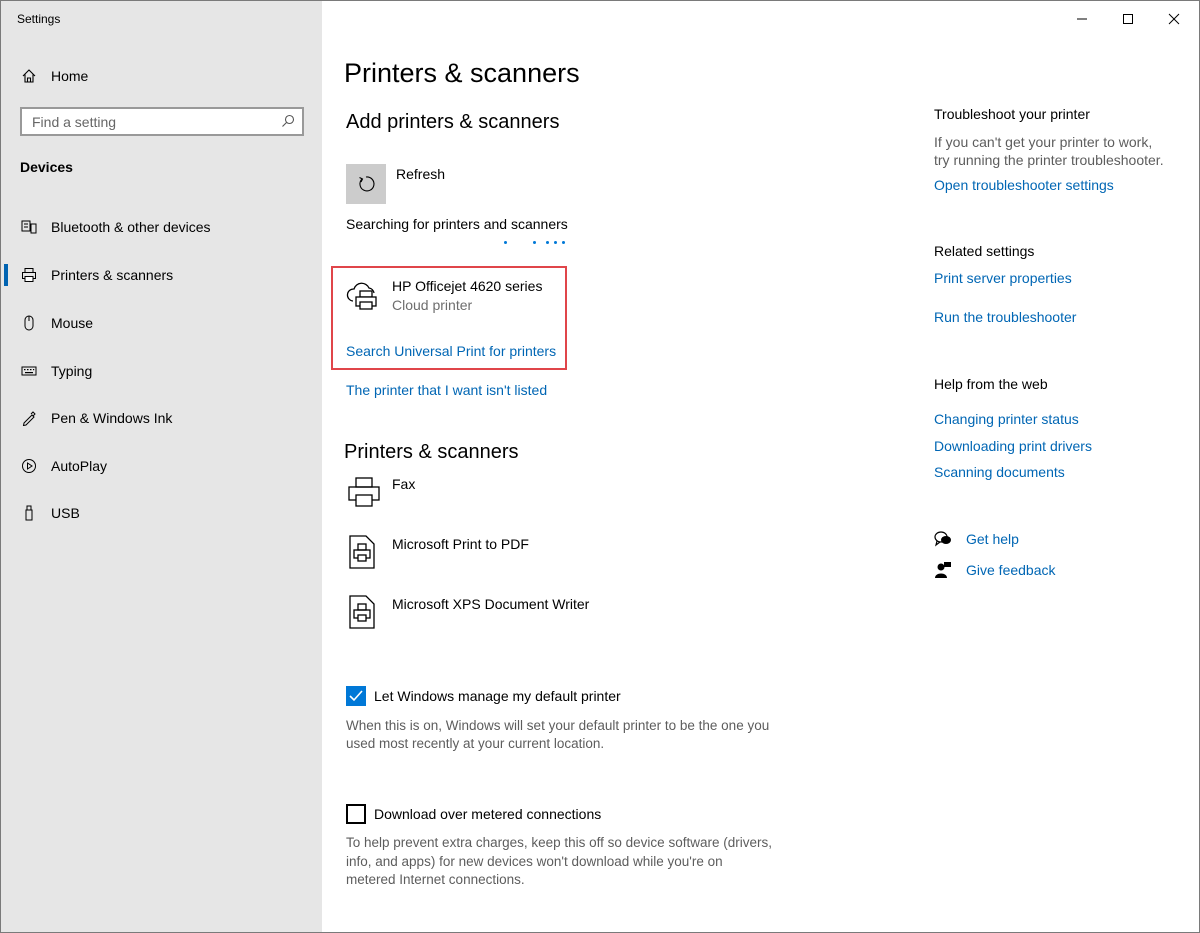 The height and width of the screenshot is (933, 1200). I want to click on sidebar-item-label: USB, so click(65, 513).